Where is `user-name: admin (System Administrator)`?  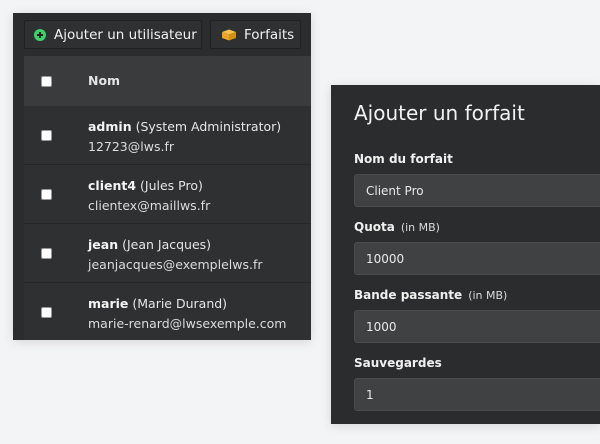
user-name: admin (System Administrator) is located at coordinates (184, 126).